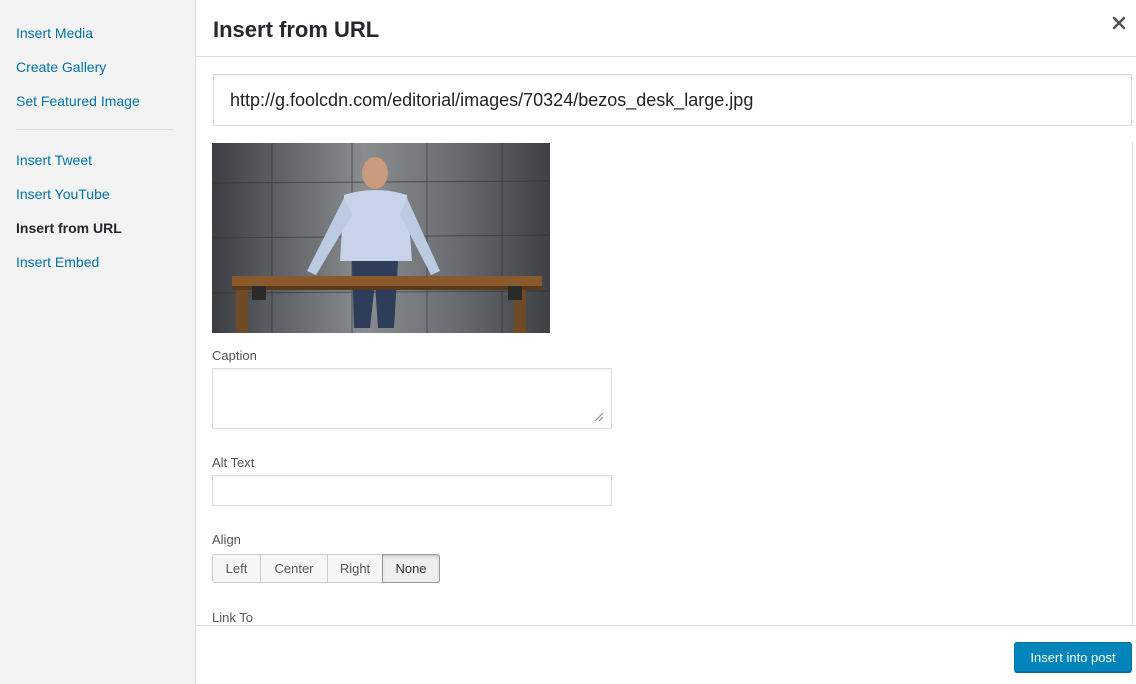  What do you see at coordinates (1073, 657) in the screenshot?
I see `insert-into-post-button: Insert into post` at bounding box center [1073, 657].